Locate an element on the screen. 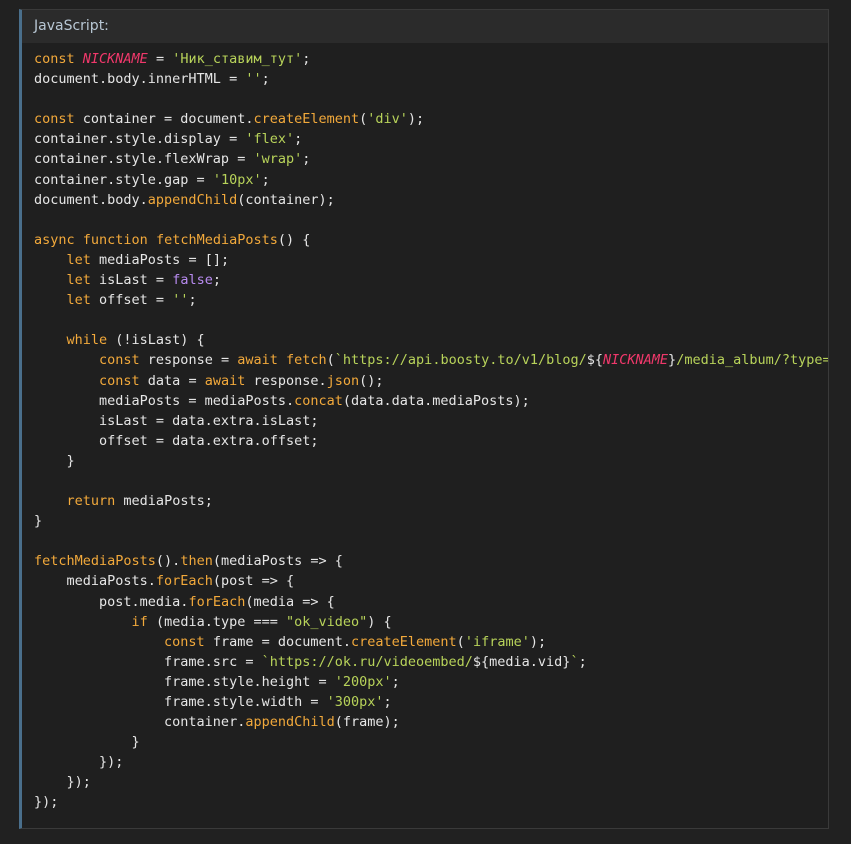 The width and height of the screenshot is (851, 844). code-line: isLast = data.extra.isLast; is located at coordinates (431, 421).